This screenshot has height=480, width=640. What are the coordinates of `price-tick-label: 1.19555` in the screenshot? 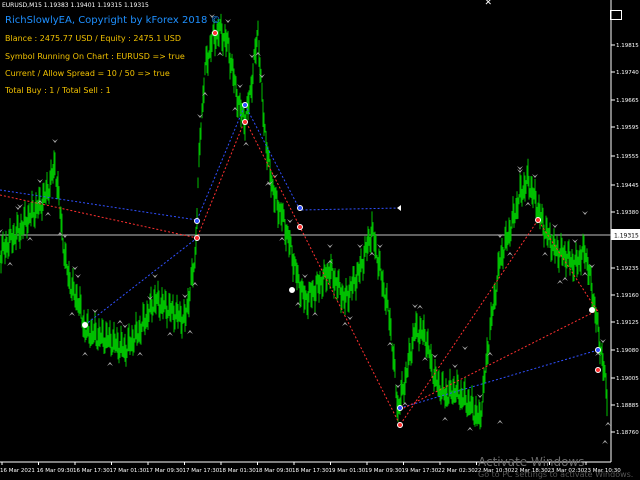 It's located at (627, 157).